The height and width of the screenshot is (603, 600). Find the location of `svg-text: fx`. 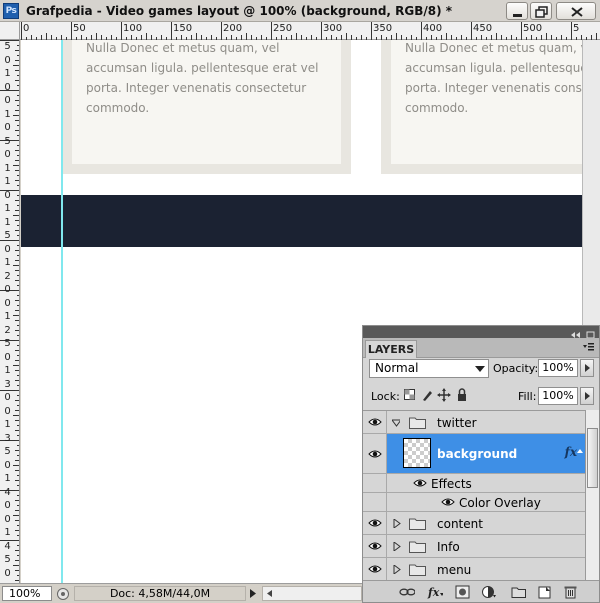

svg-text: fx is located at coordinates (433, 592).